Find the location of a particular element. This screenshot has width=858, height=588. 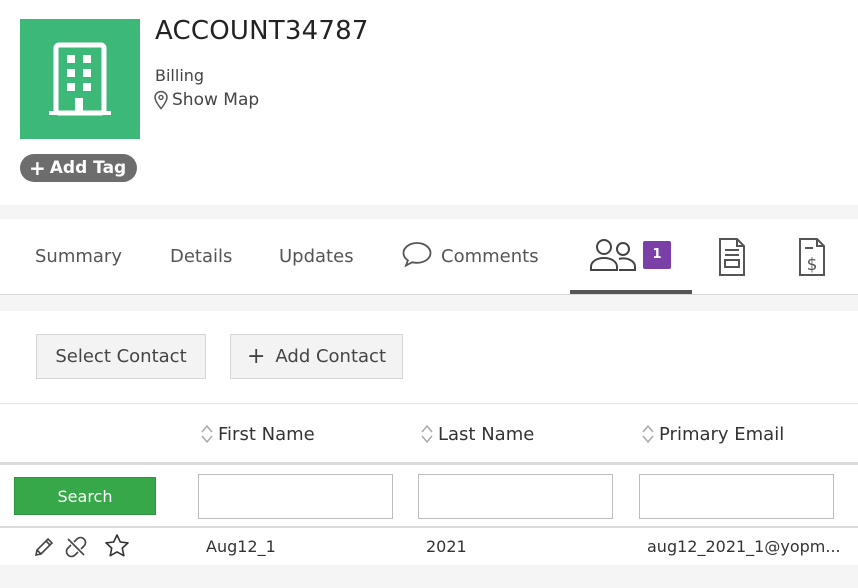

select-contact-label: Select Contact is located at coordinates (121, 356).